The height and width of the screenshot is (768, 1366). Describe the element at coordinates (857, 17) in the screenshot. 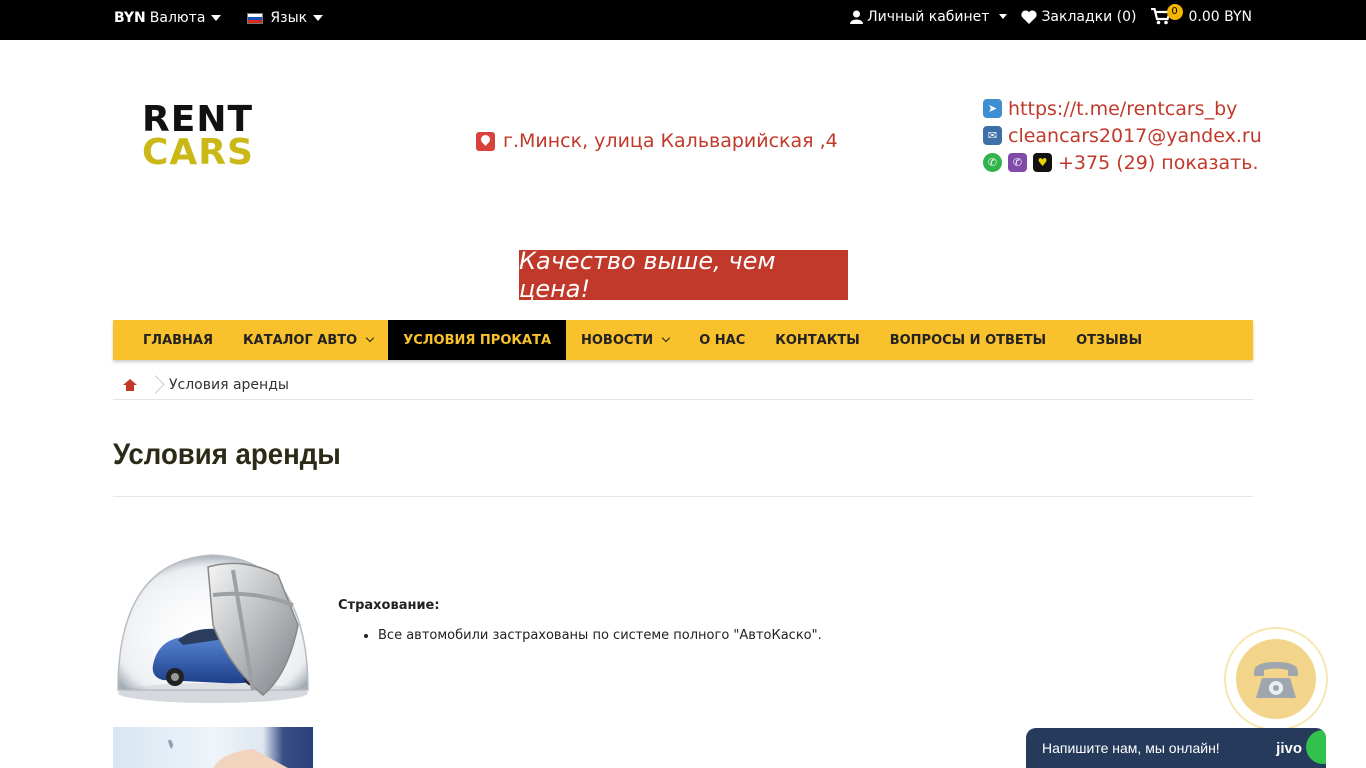

I see `user-icon` at that location.